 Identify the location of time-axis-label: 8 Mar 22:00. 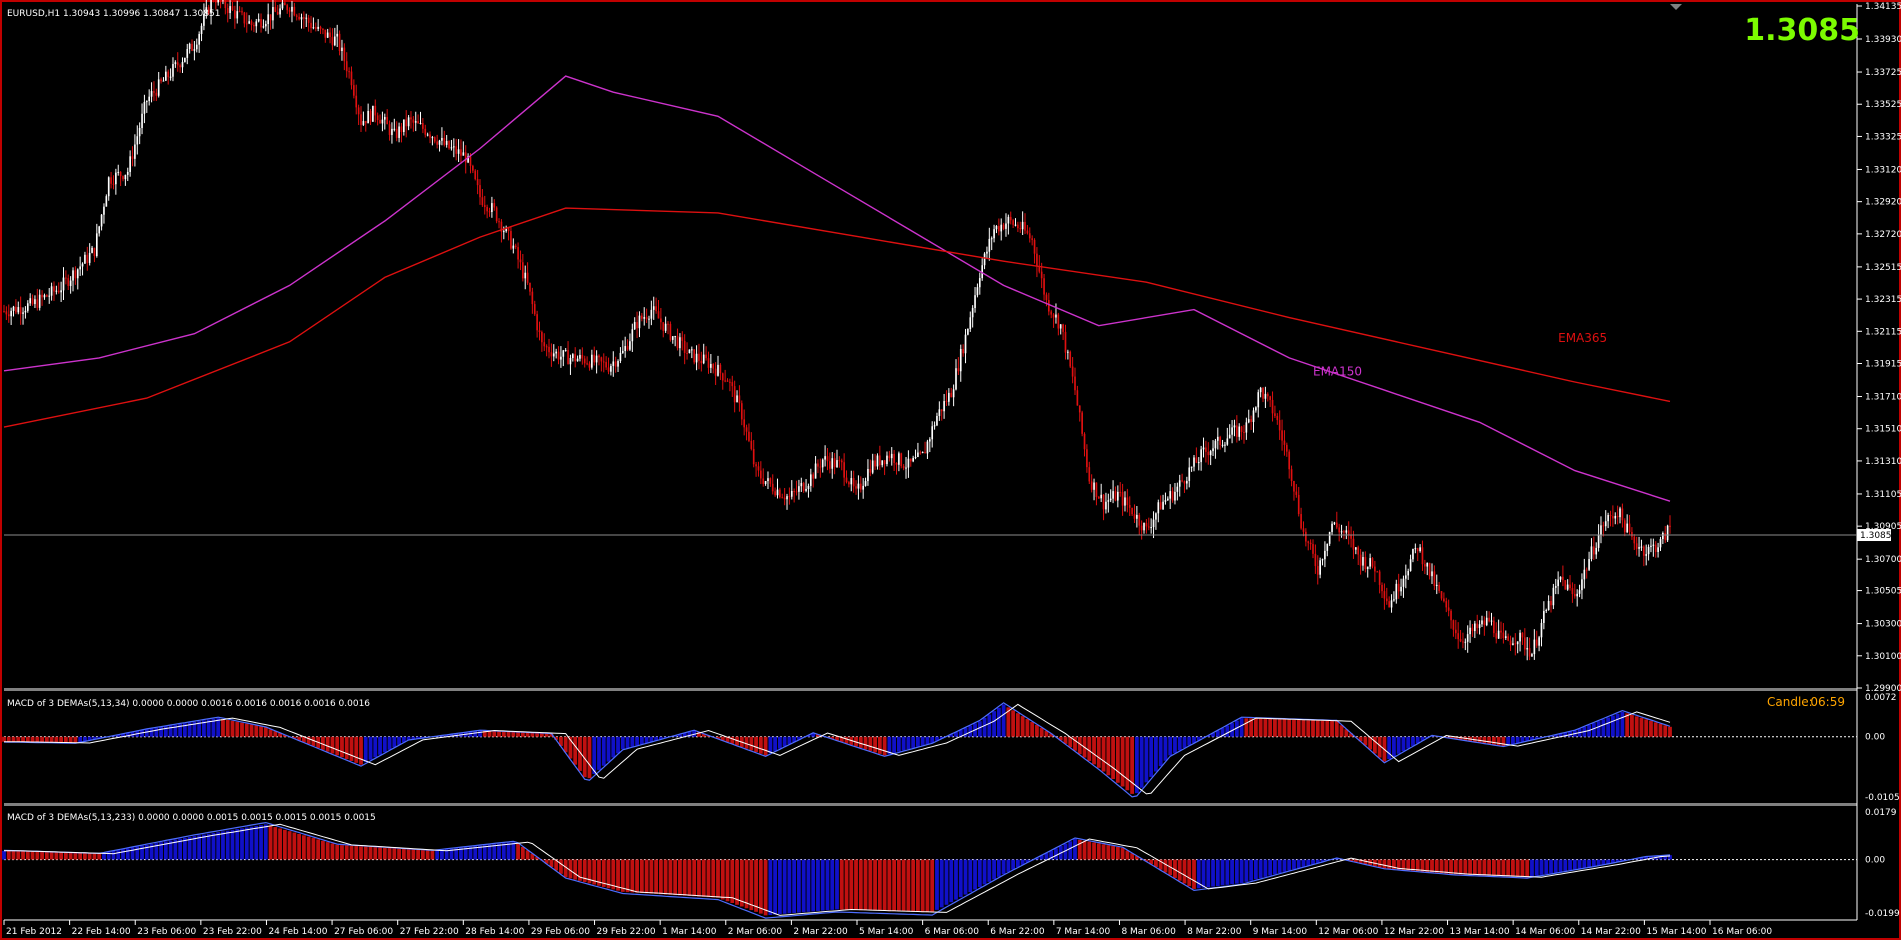
(1214, 932).